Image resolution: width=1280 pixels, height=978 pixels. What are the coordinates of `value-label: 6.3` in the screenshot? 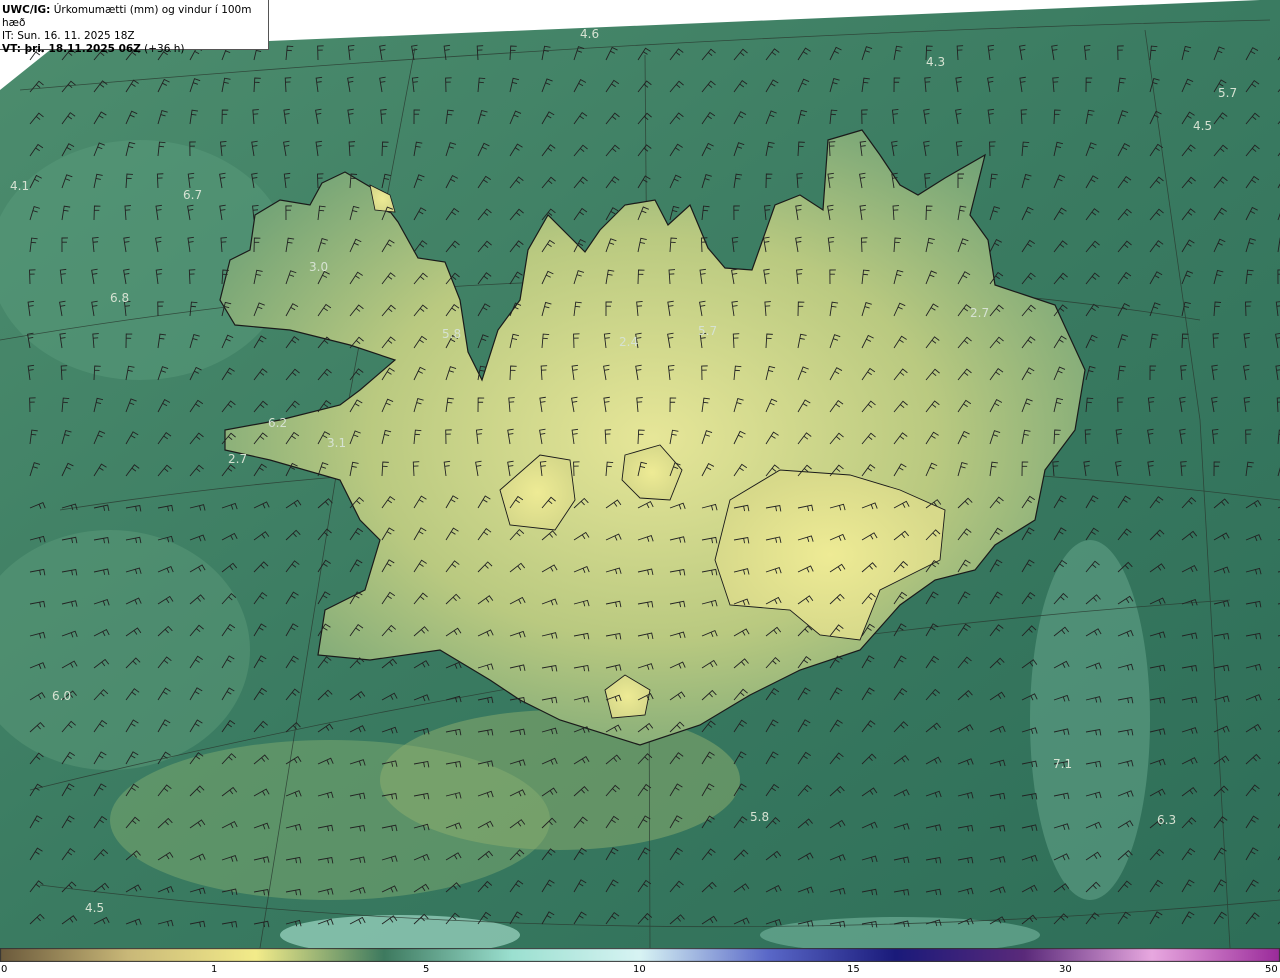 It's located at (1166, 820).